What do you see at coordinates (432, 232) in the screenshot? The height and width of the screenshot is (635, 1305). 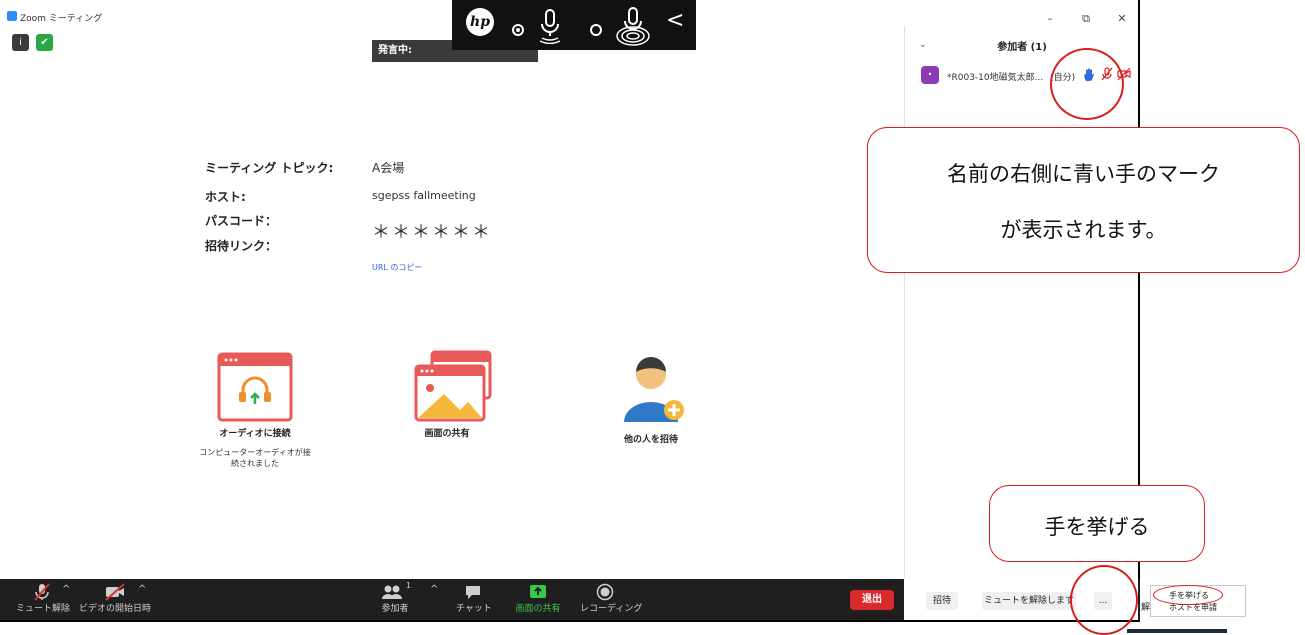 I see `passcode-value: ＊＊＊＊＊＊` at bounding box center [432, 232].